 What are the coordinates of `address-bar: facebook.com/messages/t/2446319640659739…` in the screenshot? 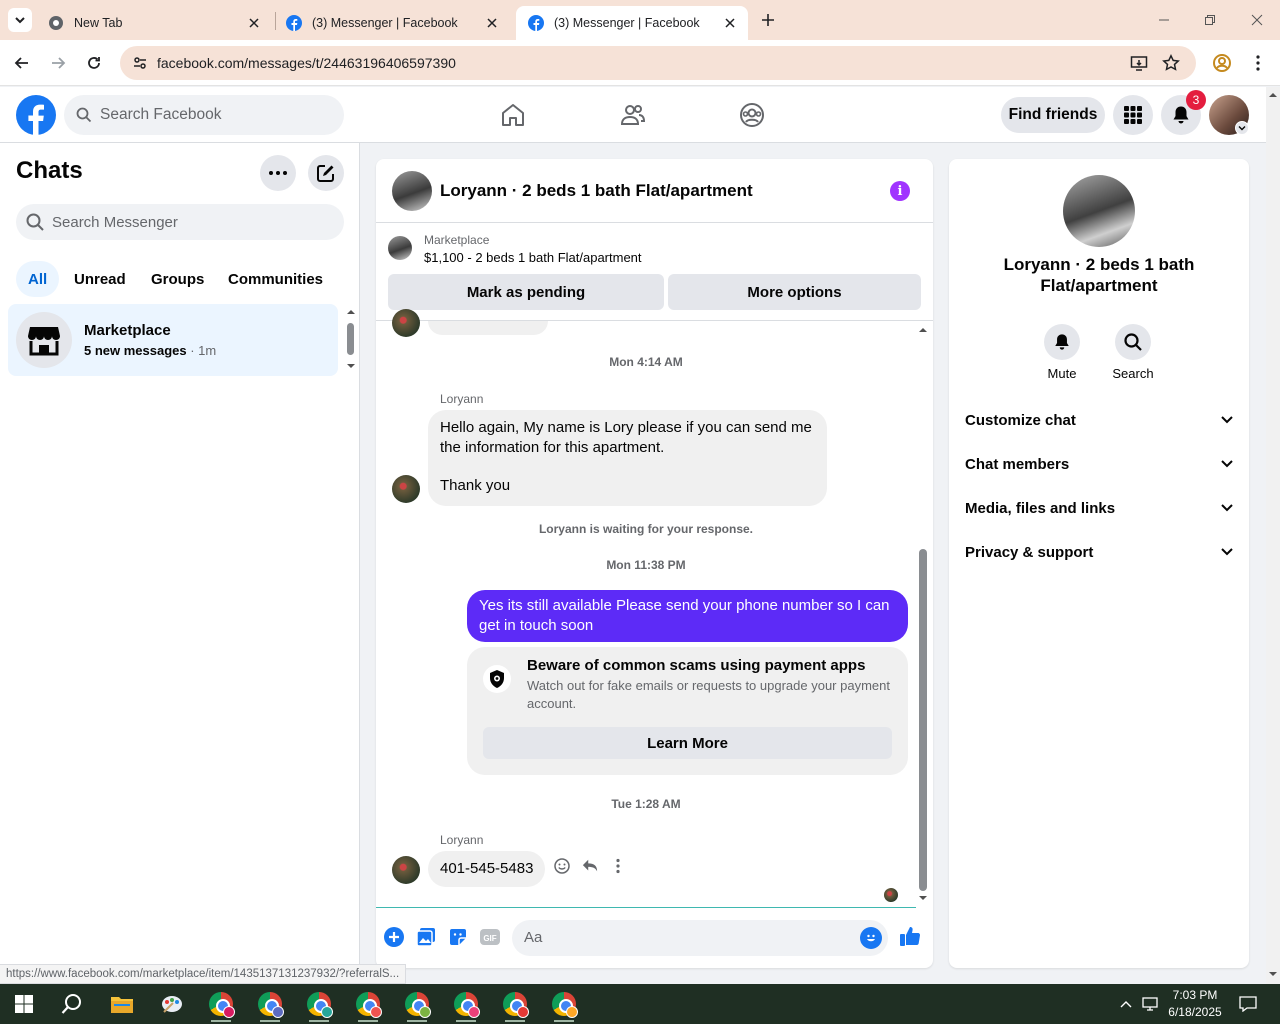 It's located at (658, 63).